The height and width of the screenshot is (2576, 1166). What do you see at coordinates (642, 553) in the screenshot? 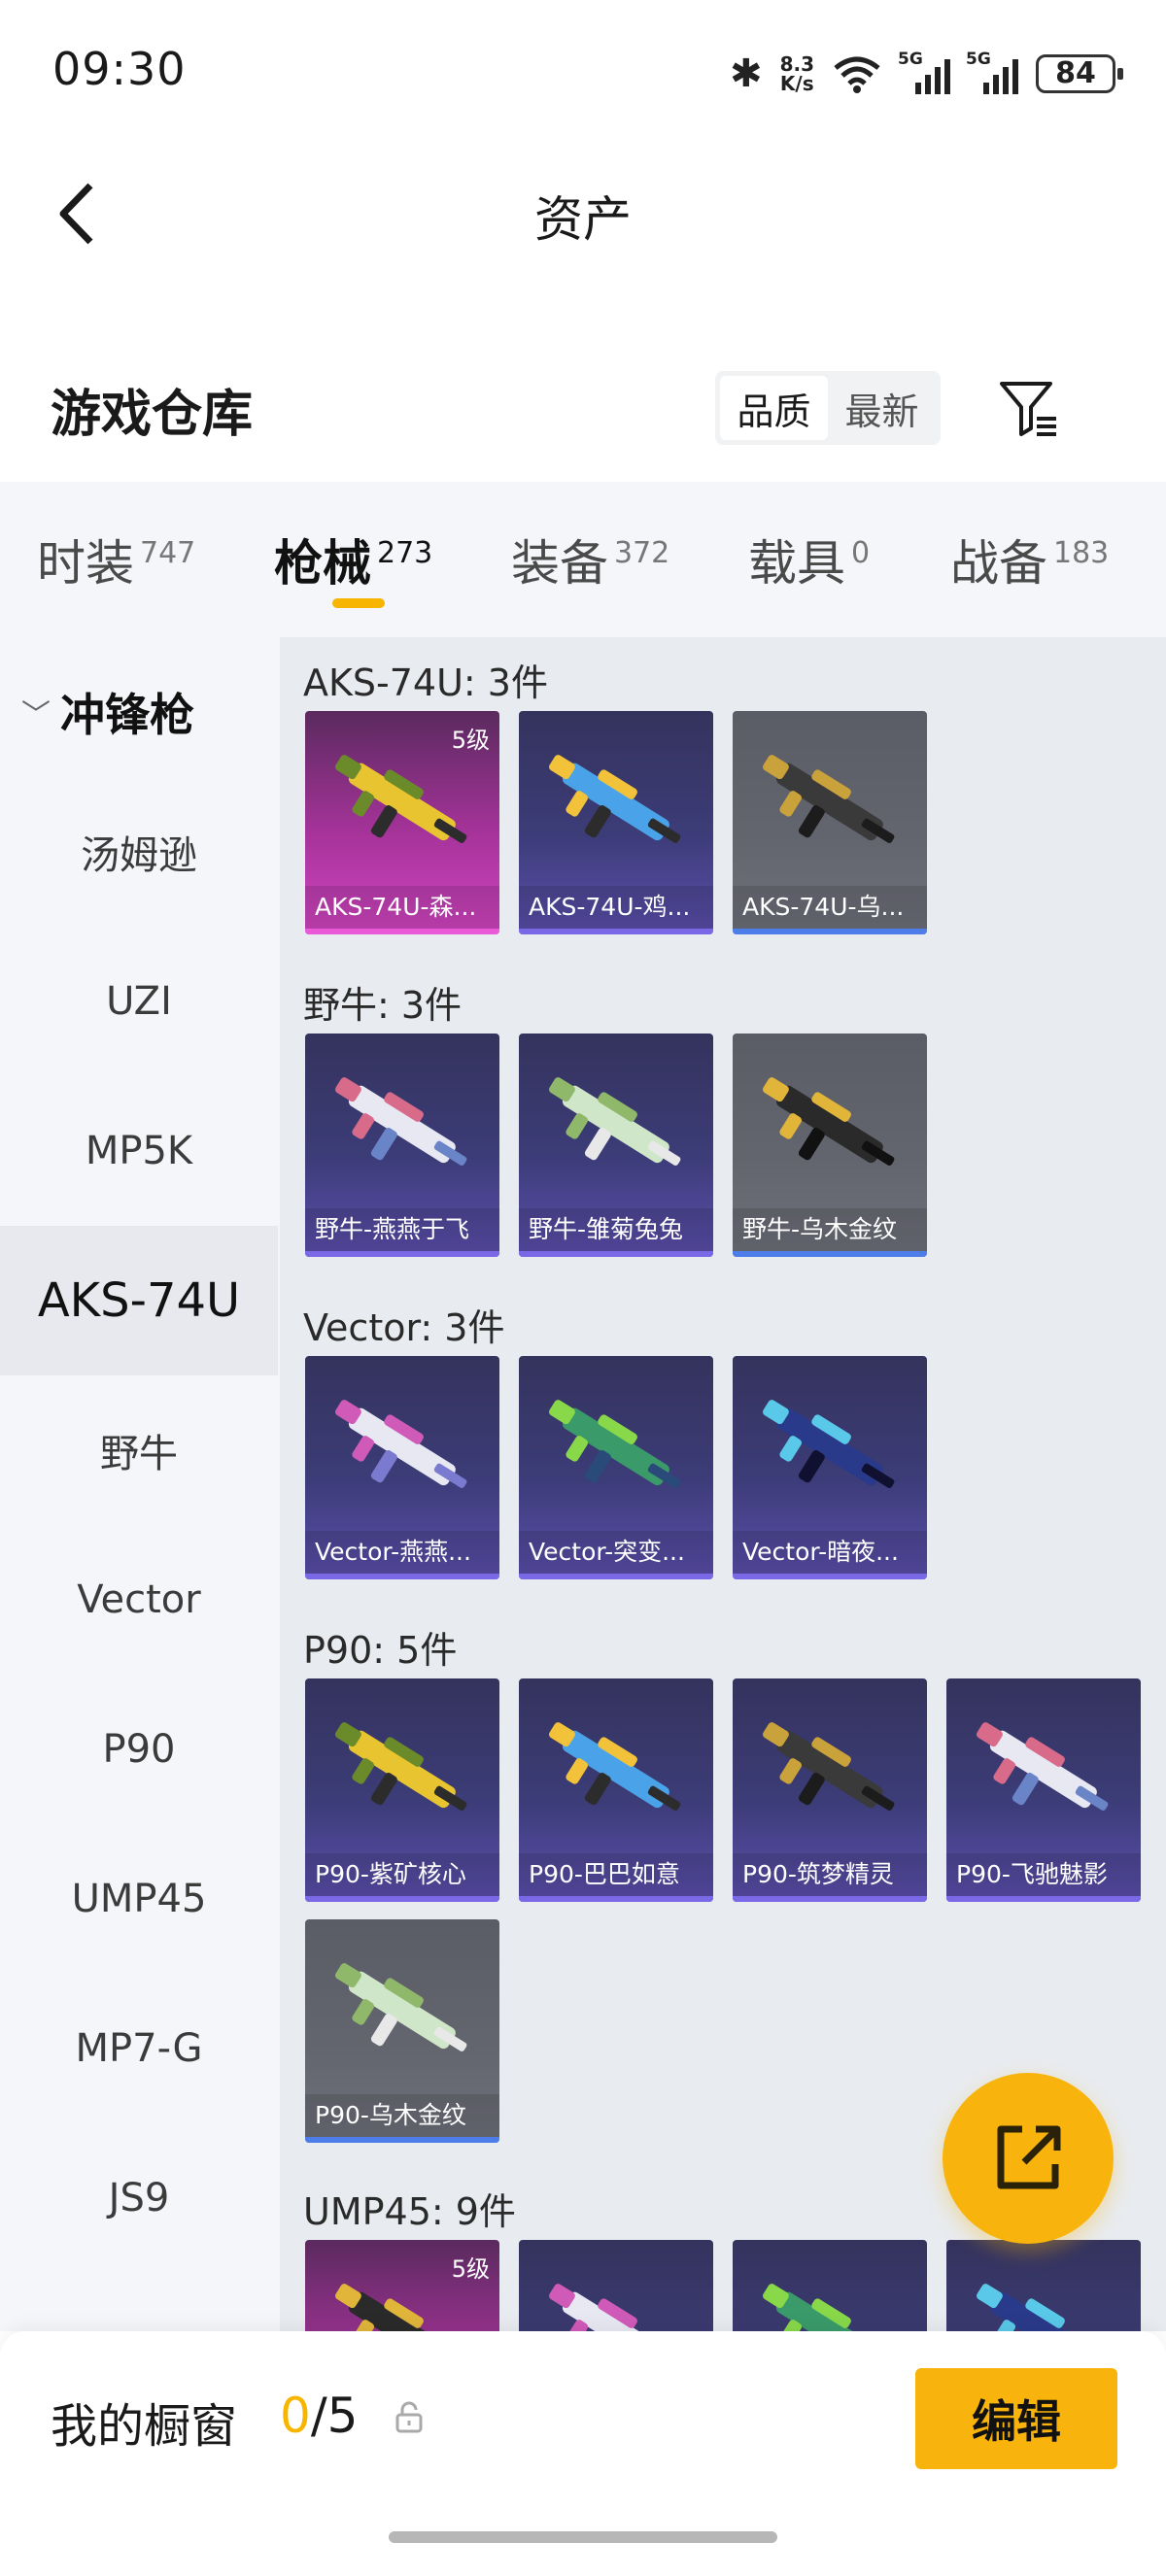
I see `tab-equipment-count: 372` at bounding box center [642, 553].